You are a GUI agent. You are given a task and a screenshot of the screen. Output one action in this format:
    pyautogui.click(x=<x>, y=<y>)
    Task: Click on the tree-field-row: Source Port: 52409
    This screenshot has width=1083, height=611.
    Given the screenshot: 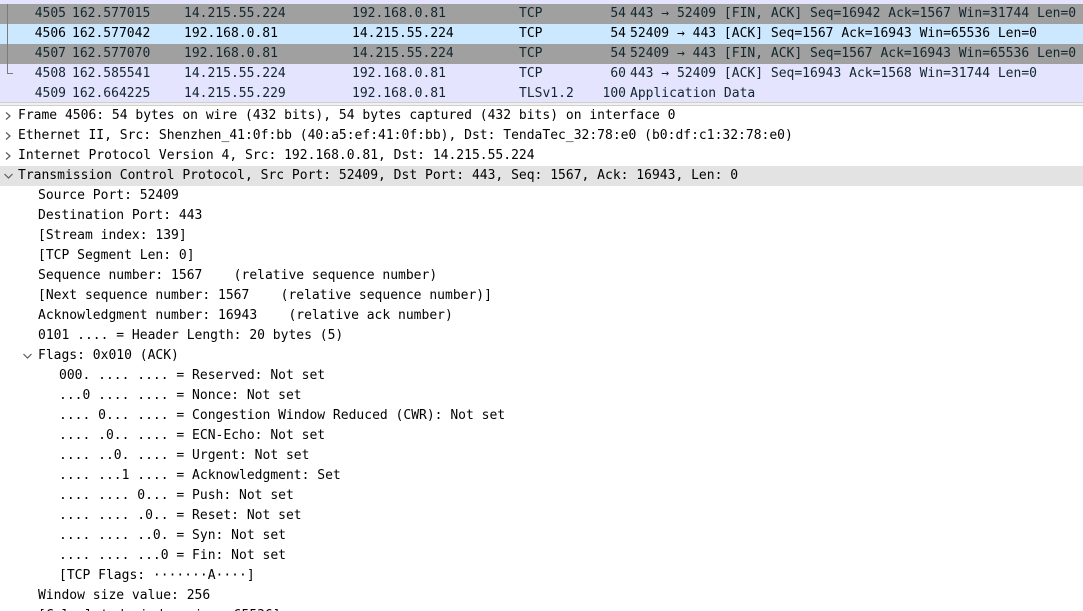 What is the action you would take?
    pyautogui.click(x=541, y=196)
    